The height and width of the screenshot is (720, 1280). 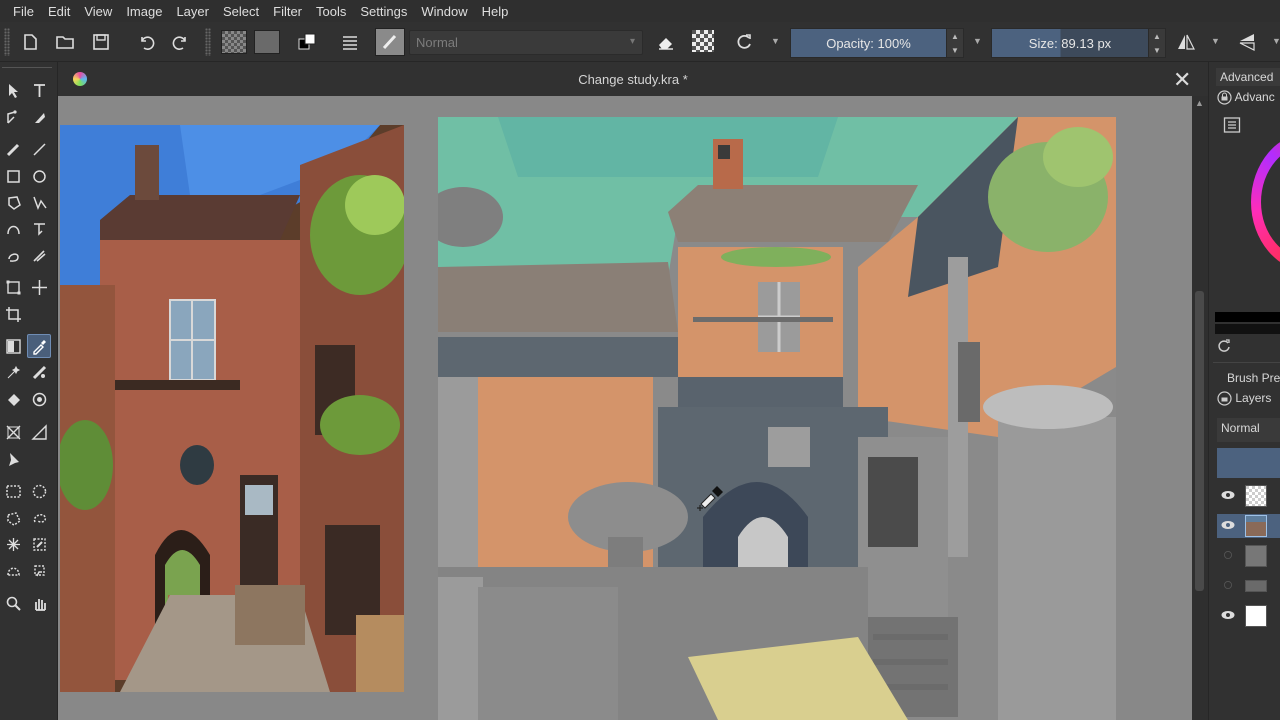 What do you see at coordinates (39, 372) in the screenshot?
I see `smart-patch-icon` at bounding box center [39, 372].